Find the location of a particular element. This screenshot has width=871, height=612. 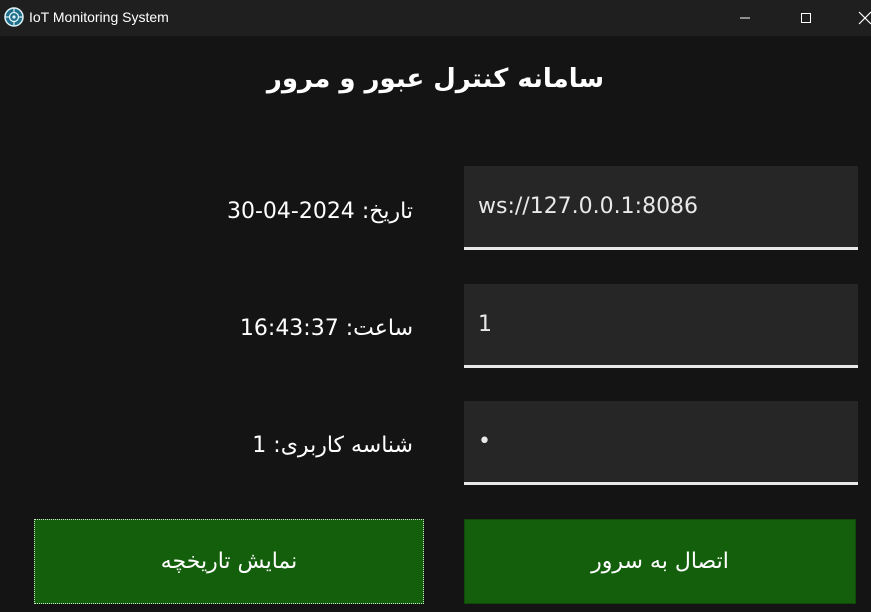

title-bar: IoT Monitoring System is located at coordinates (435, 18).